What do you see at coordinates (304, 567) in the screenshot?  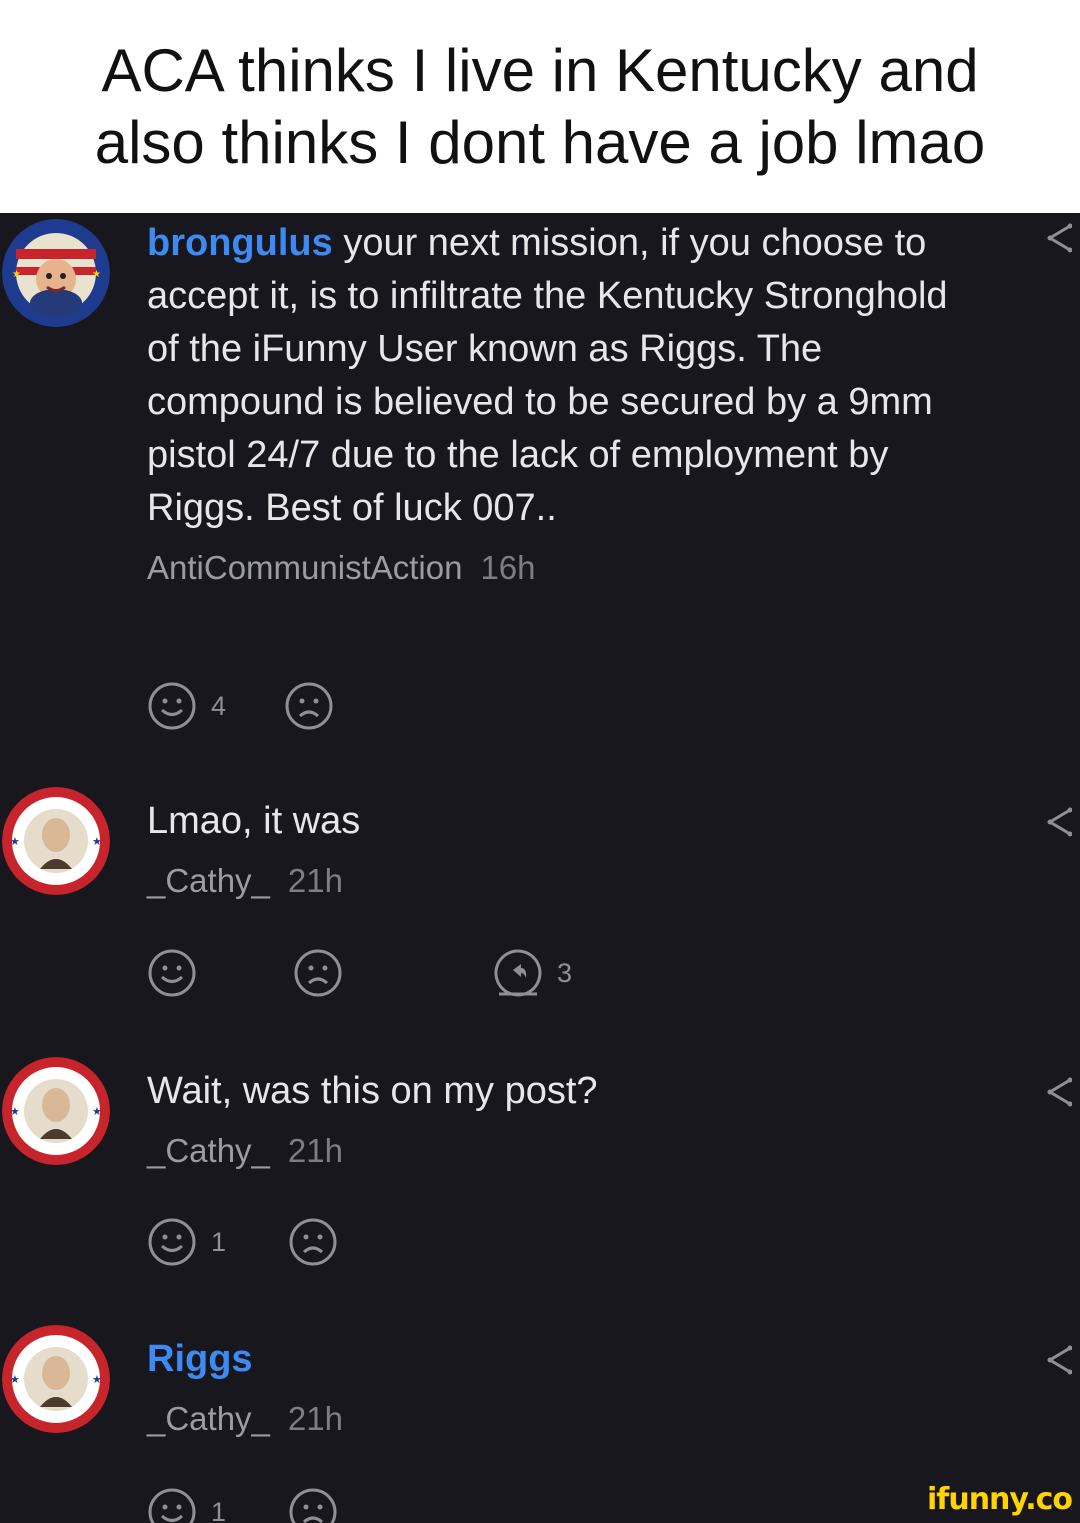 I see `comment-author: AntiCommunistAction` at bounding box center [304, 567].